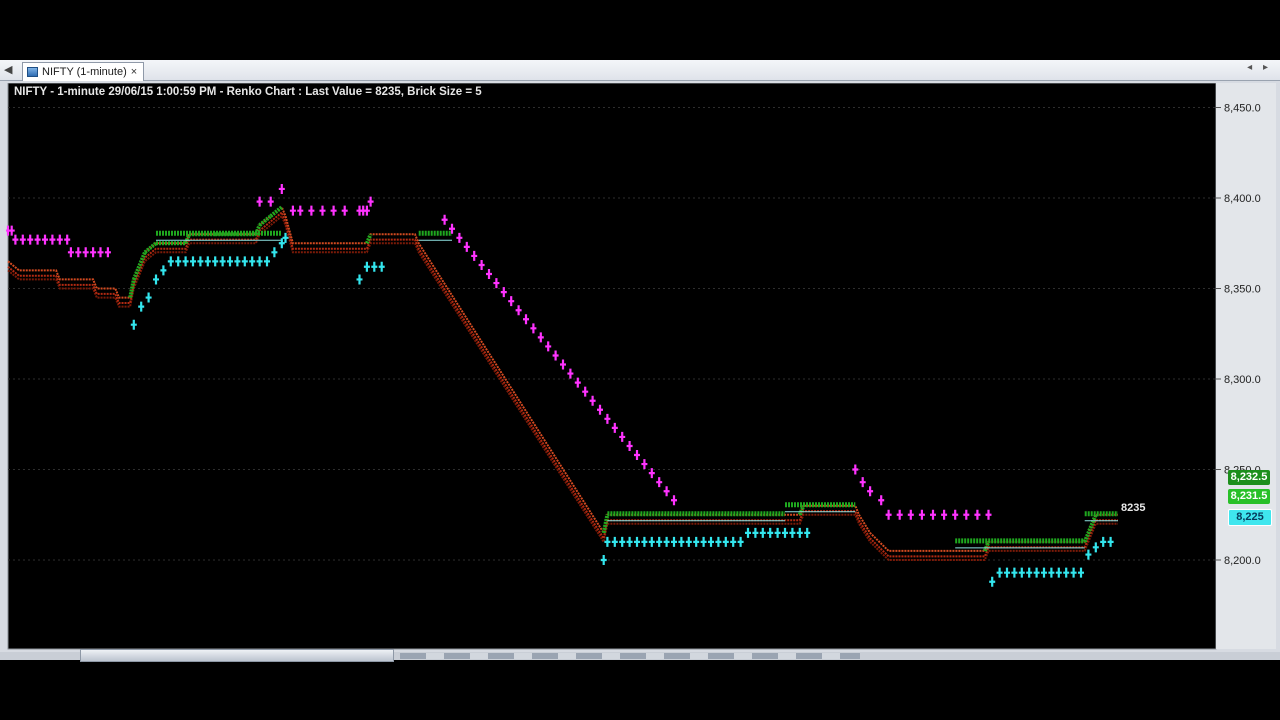 The image size is (1280, 720). Describe the element at coordinates (1242, 199) in the screenshot. I see `y-tick-label: 8,400.0` at that location.